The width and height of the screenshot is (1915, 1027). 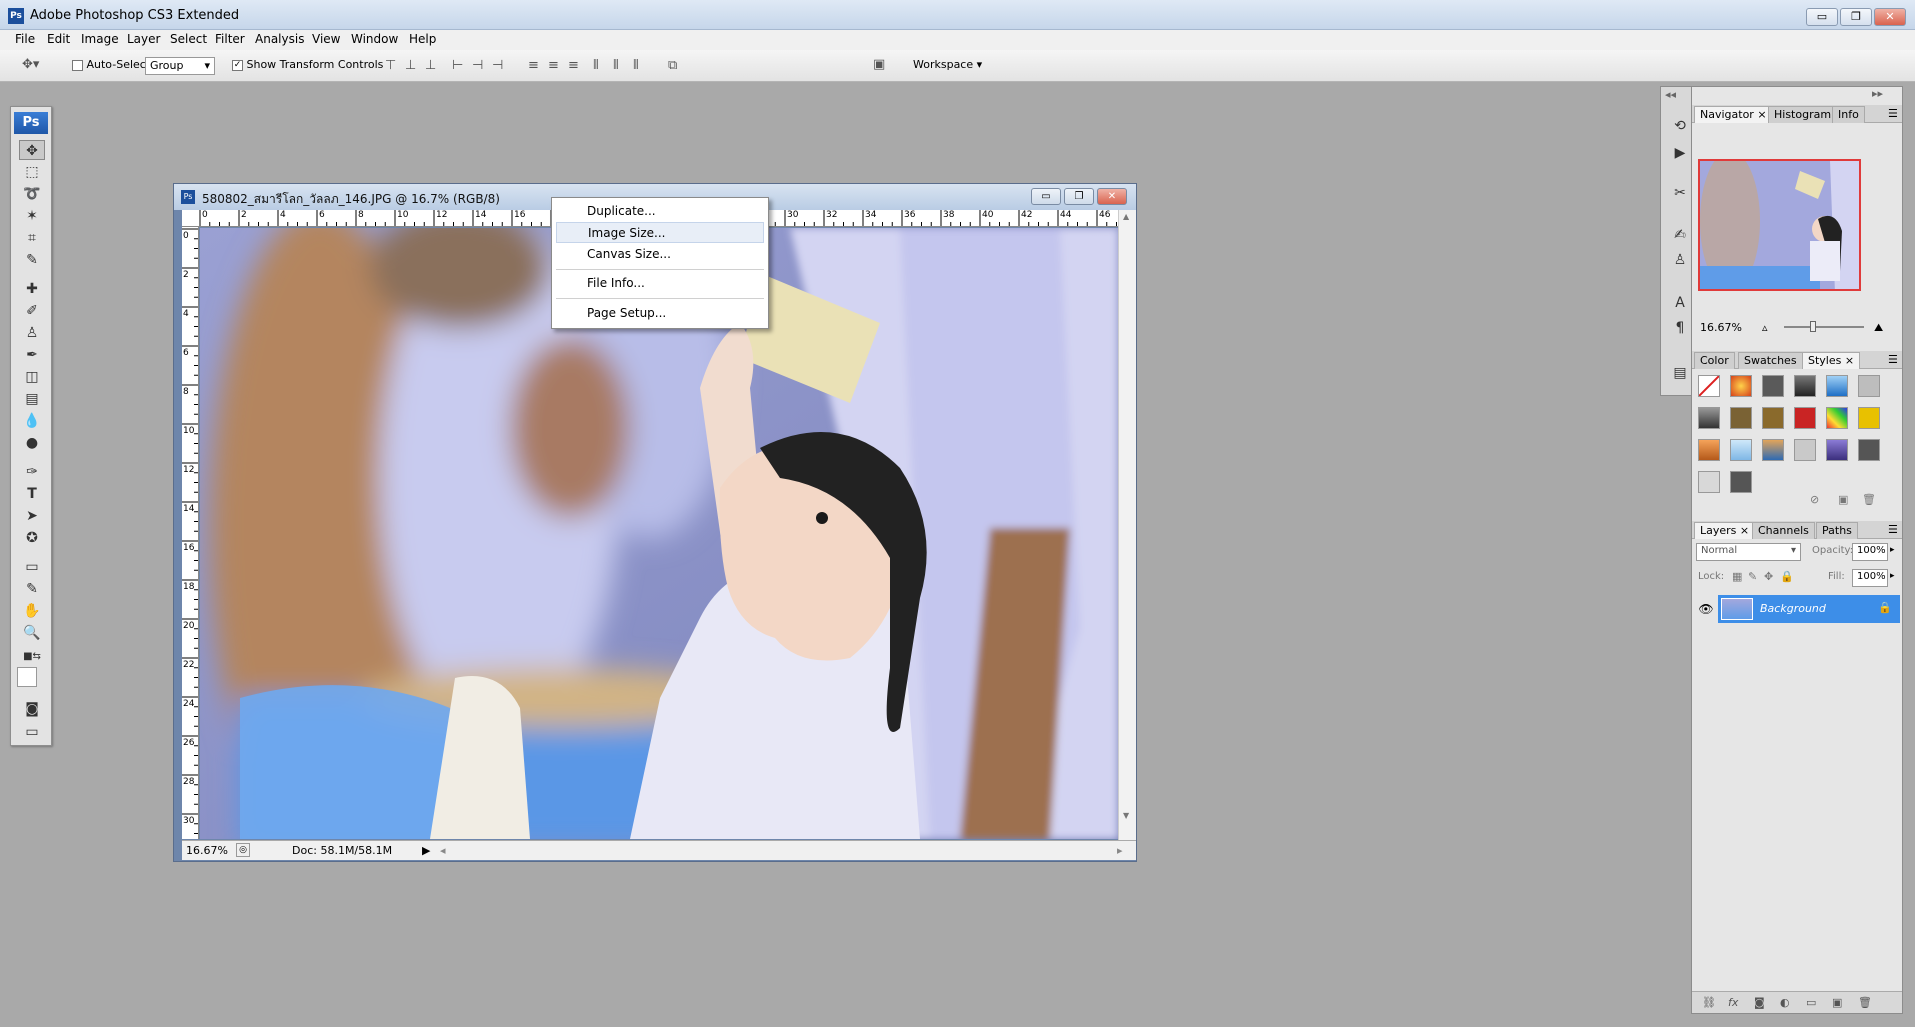 What do you see at coordinates (1822, 17) in the screenshot?
I see `minimize-button: ▭` at bounding box center [1822, 17].